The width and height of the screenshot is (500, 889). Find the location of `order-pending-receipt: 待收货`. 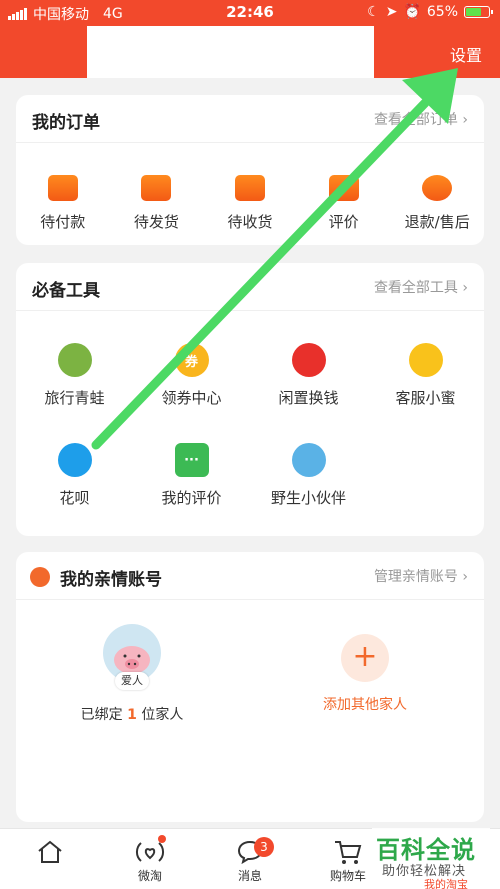

order-pending-receipt: 待收货 is located at coordinates (250, 203).